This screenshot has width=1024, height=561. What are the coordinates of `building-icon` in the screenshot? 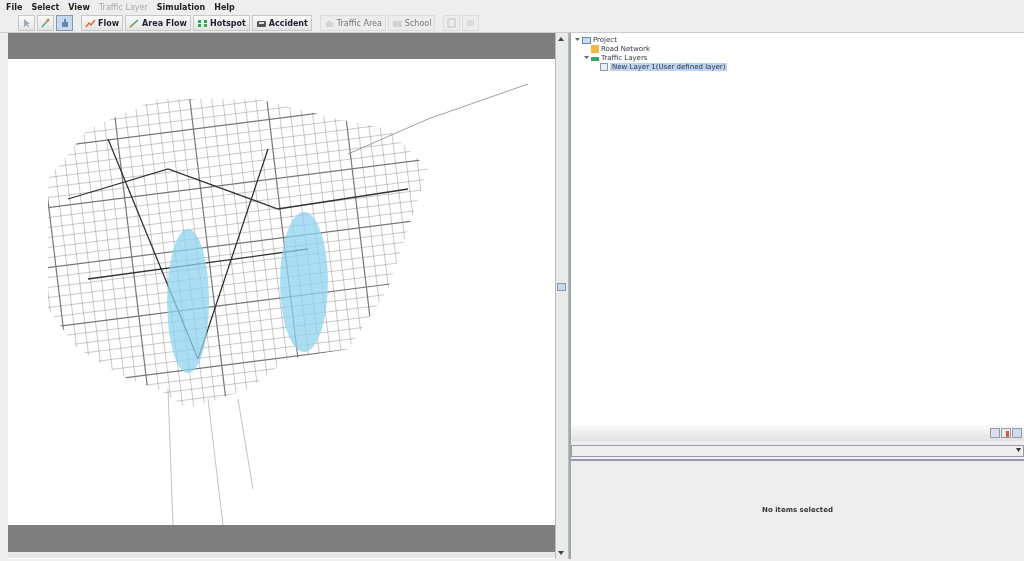 It's located at (397, 23).